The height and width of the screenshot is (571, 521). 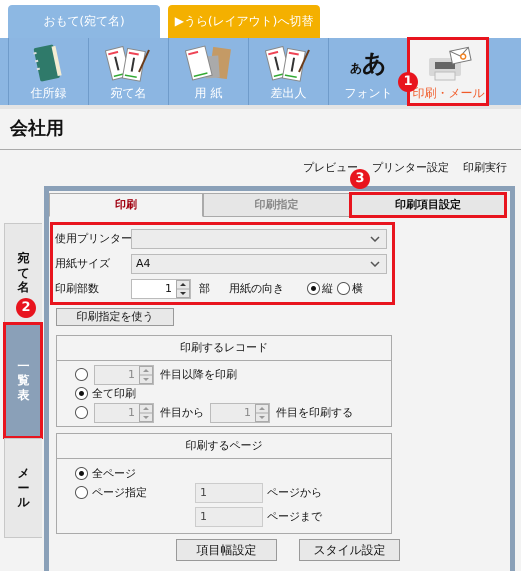 What do you see at coordinates (357, 289) in the screenshot?
I see `radio-label: 横` at bounding box center [357, 289].